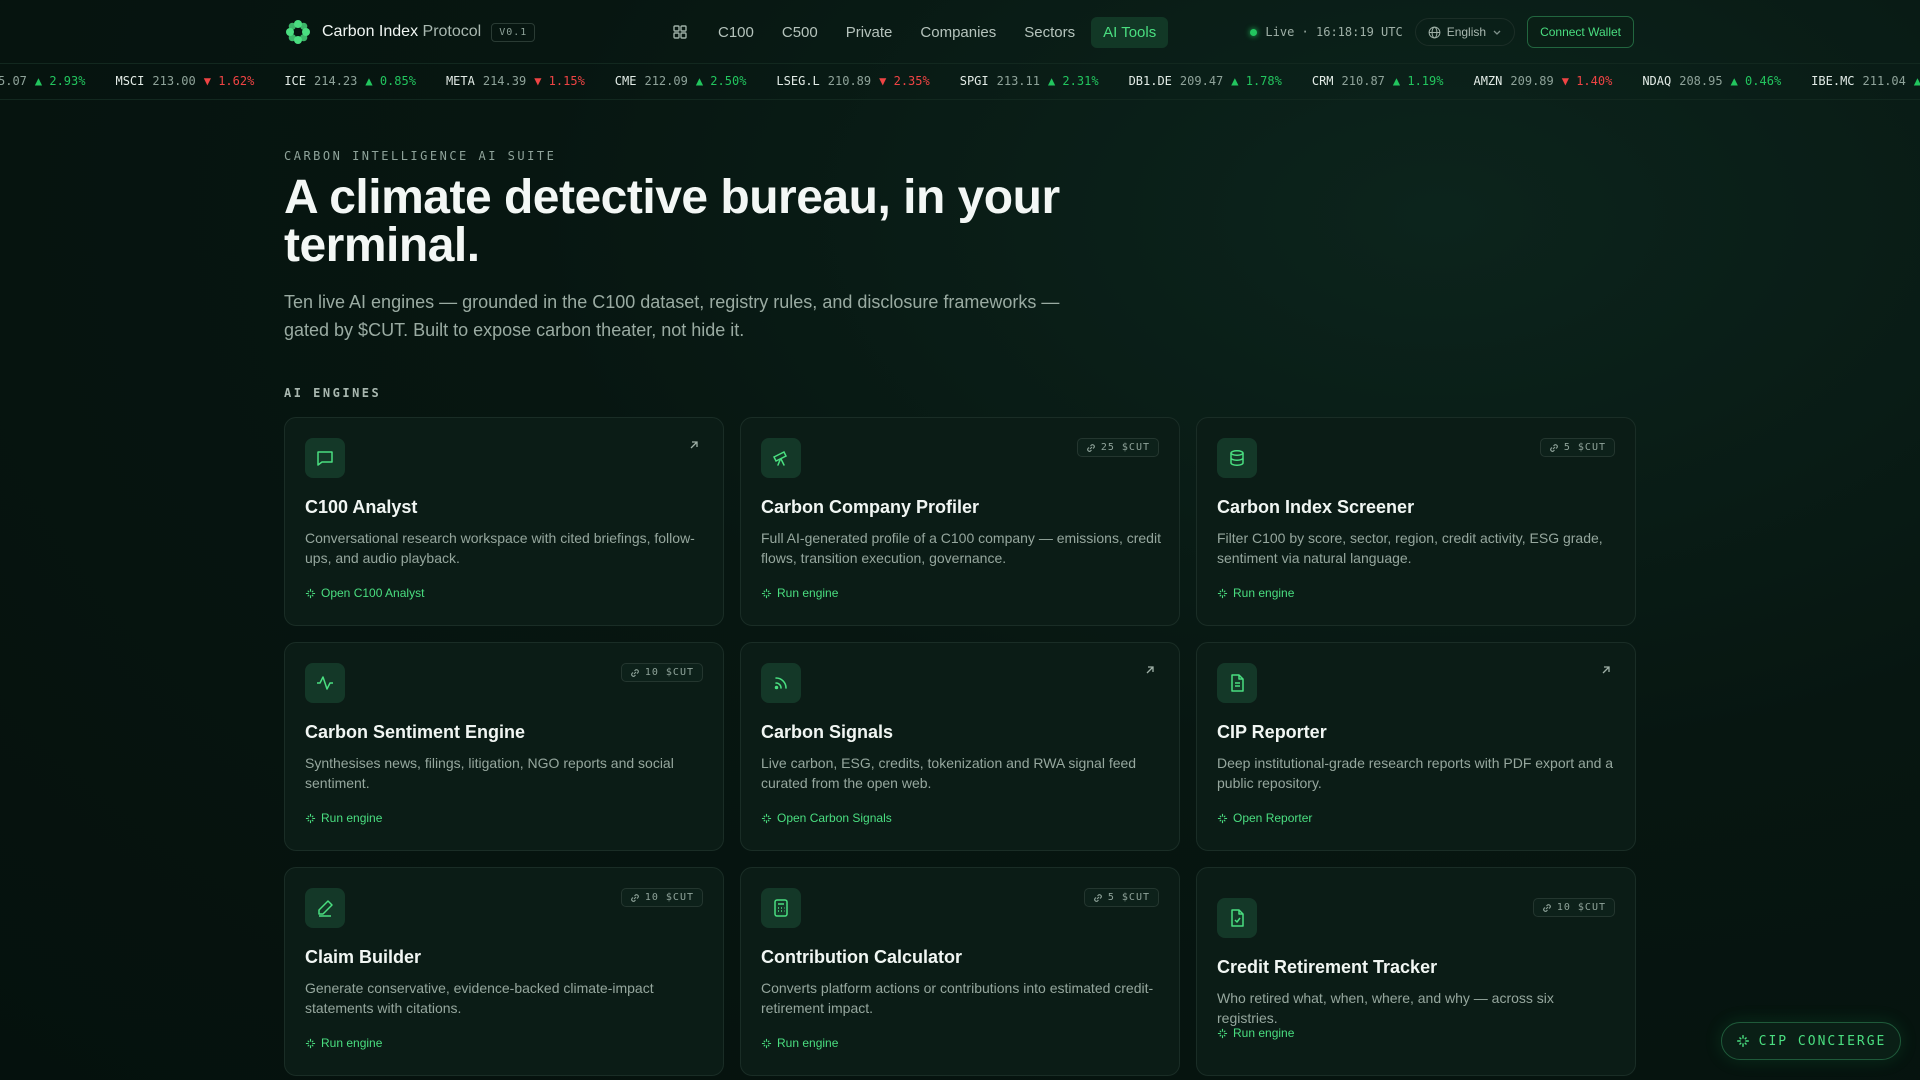  I want to click on ticker-price: 213.00, so click(174, 81).